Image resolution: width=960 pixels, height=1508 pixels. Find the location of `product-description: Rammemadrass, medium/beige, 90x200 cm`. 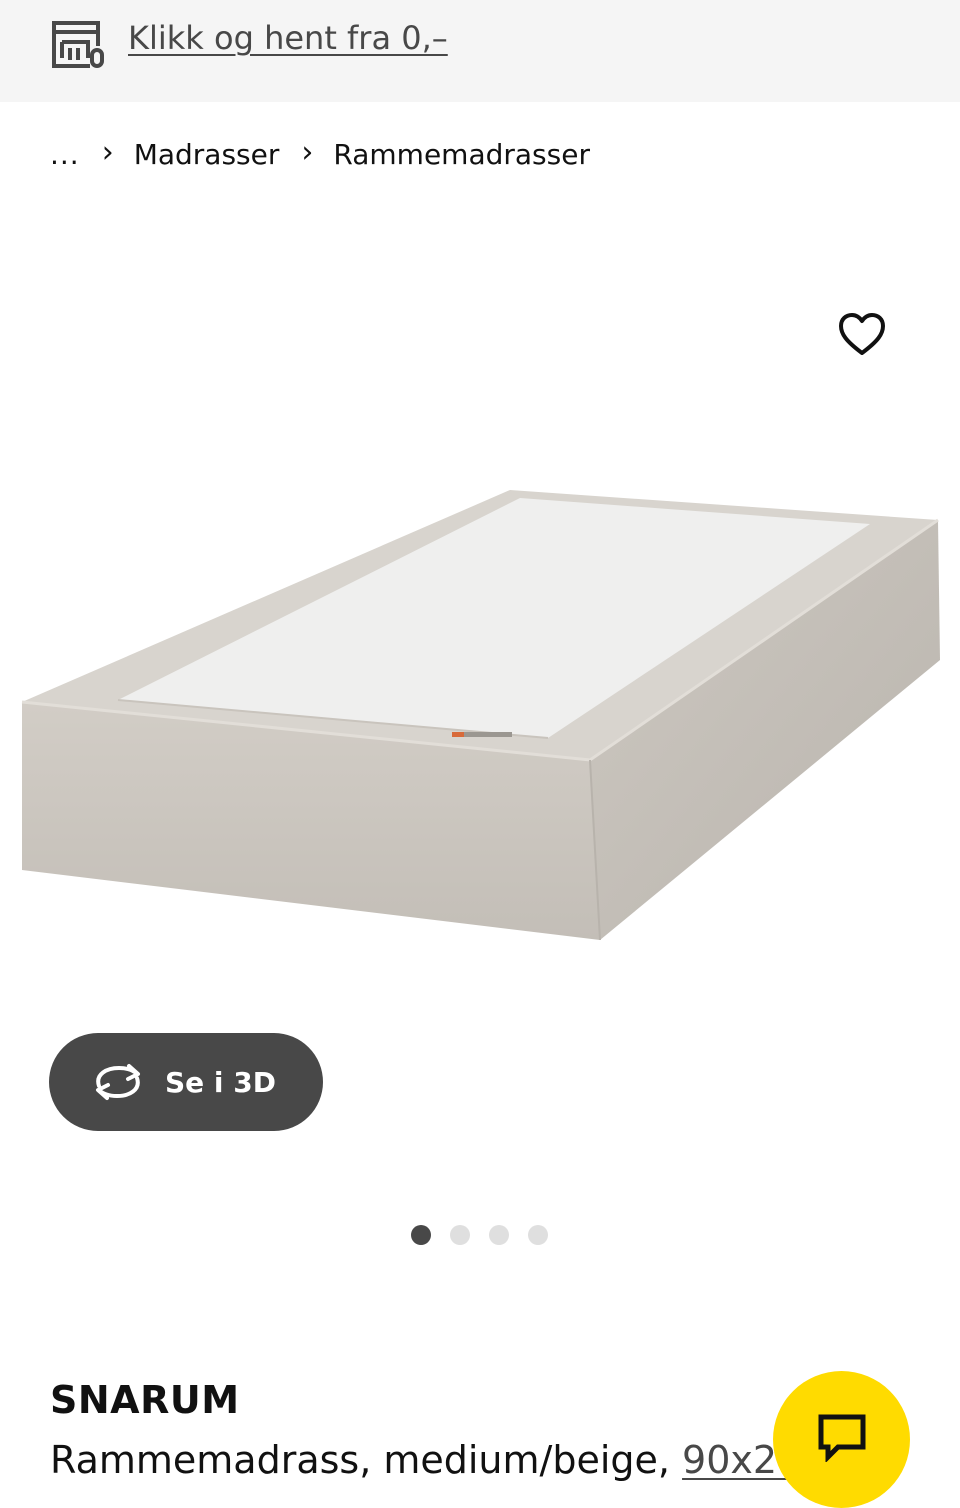

product-description: Rammemadrass, medium/beige, 90x200 cm is located at coordinates (420, 1460).